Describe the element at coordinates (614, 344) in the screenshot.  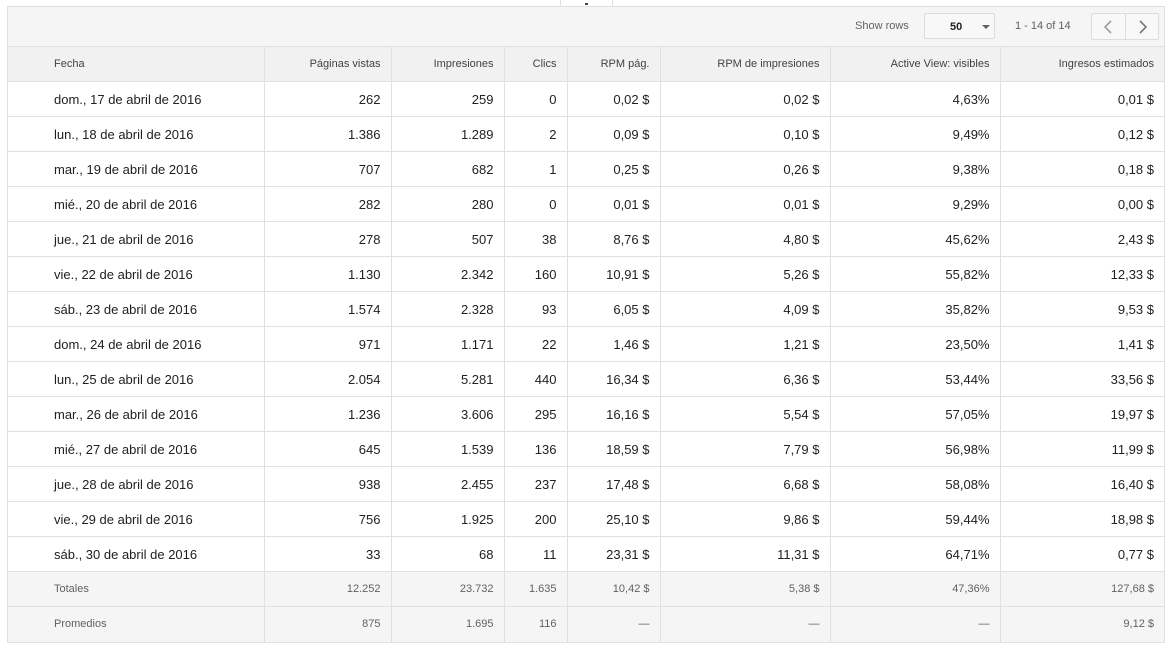
I see `cell-page-rpm: 1,46 $` at that location.